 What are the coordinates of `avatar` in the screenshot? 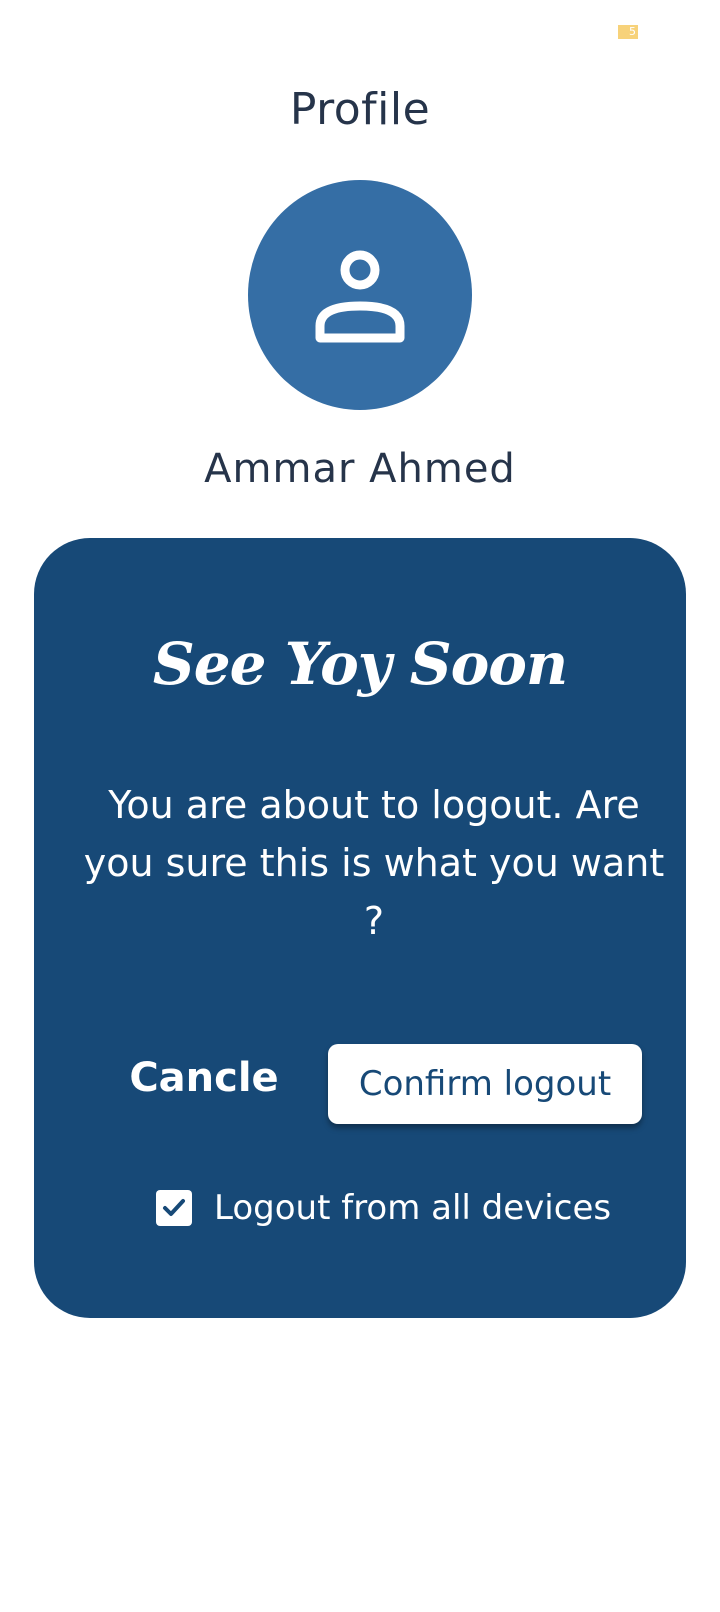 It's located at (360, 295).